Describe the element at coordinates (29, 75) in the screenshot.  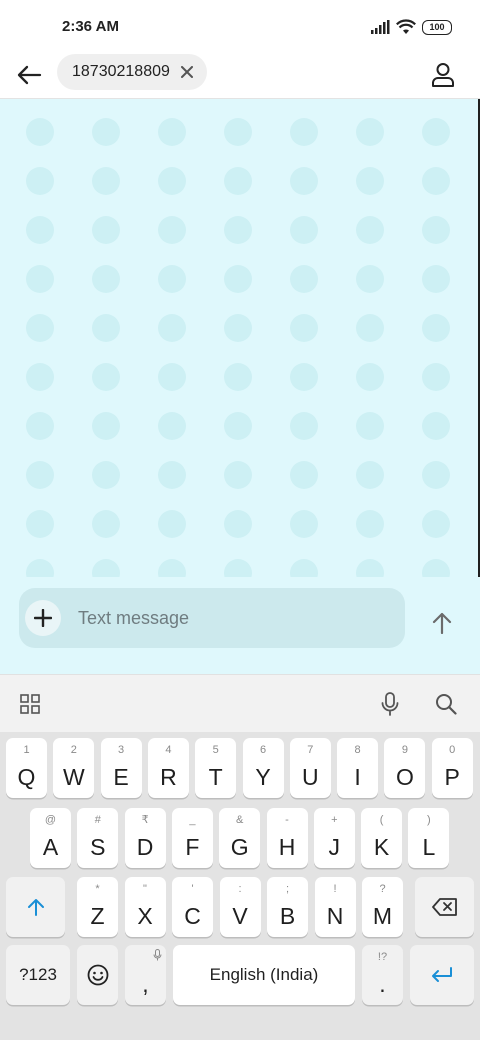
I see `back-button` at that location.